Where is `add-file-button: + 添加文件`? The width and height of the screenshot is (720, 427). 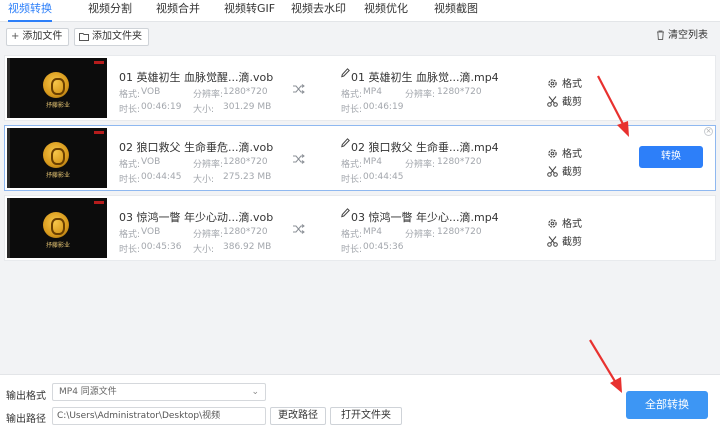 add-file-button: + 添加文件 is located at coordinates (38, 37).